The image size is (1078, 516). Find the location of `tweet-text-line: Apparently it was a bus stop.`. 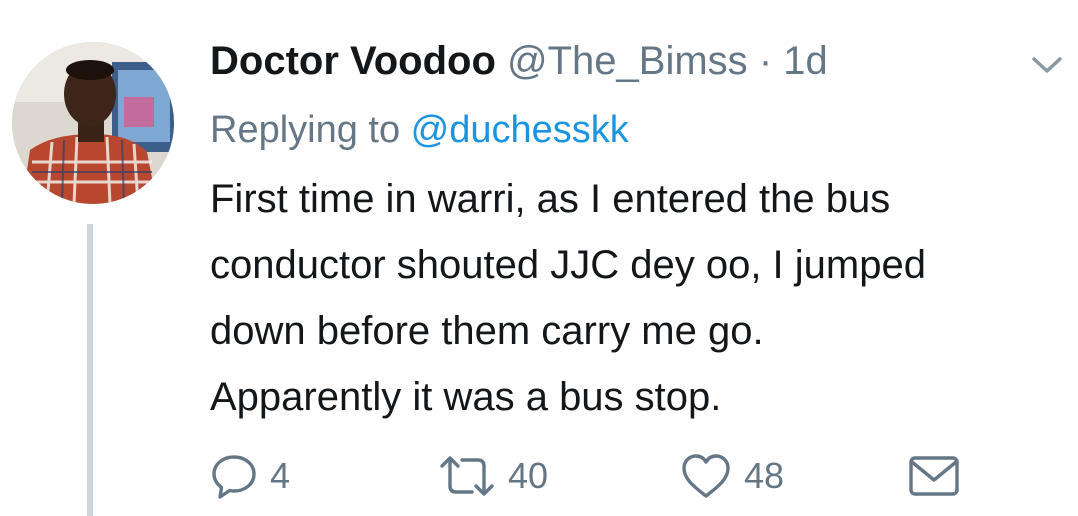

tweet-text-line: Apparently it was a bus stop. is located at coordinates (466, 397).